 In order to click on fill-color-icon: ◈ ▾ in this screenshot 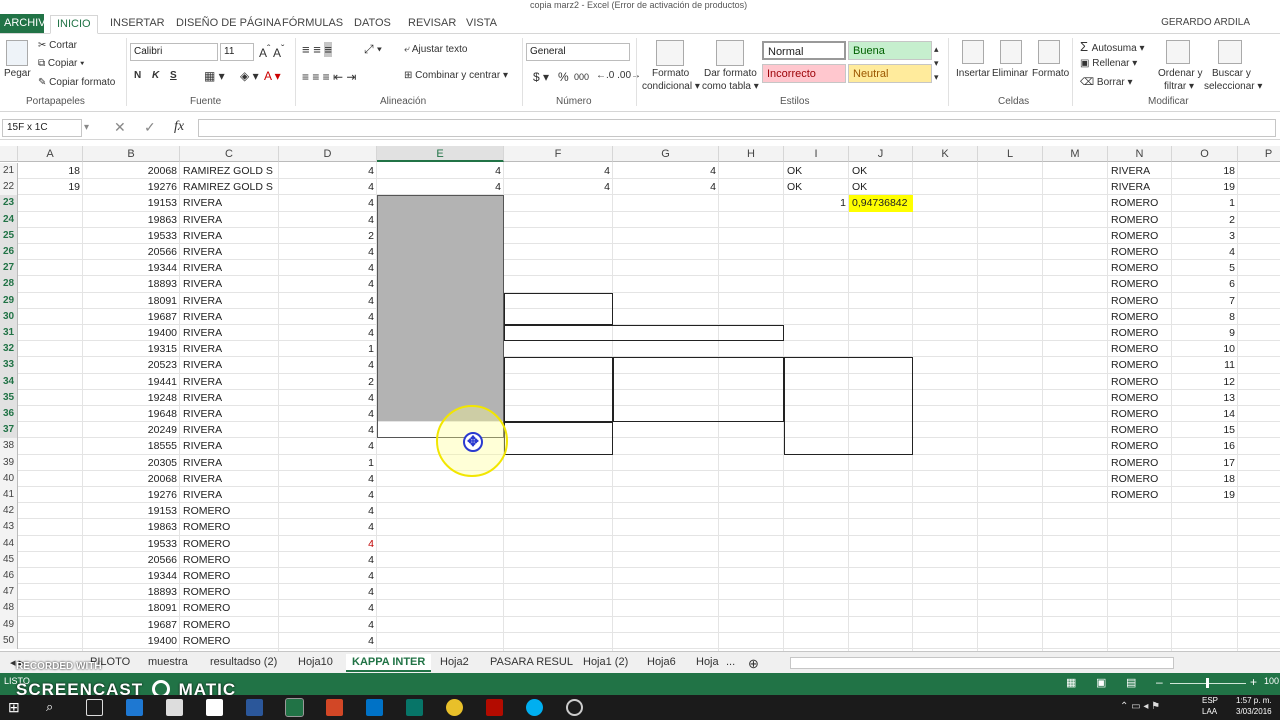, I will do `click(249, 76)`.